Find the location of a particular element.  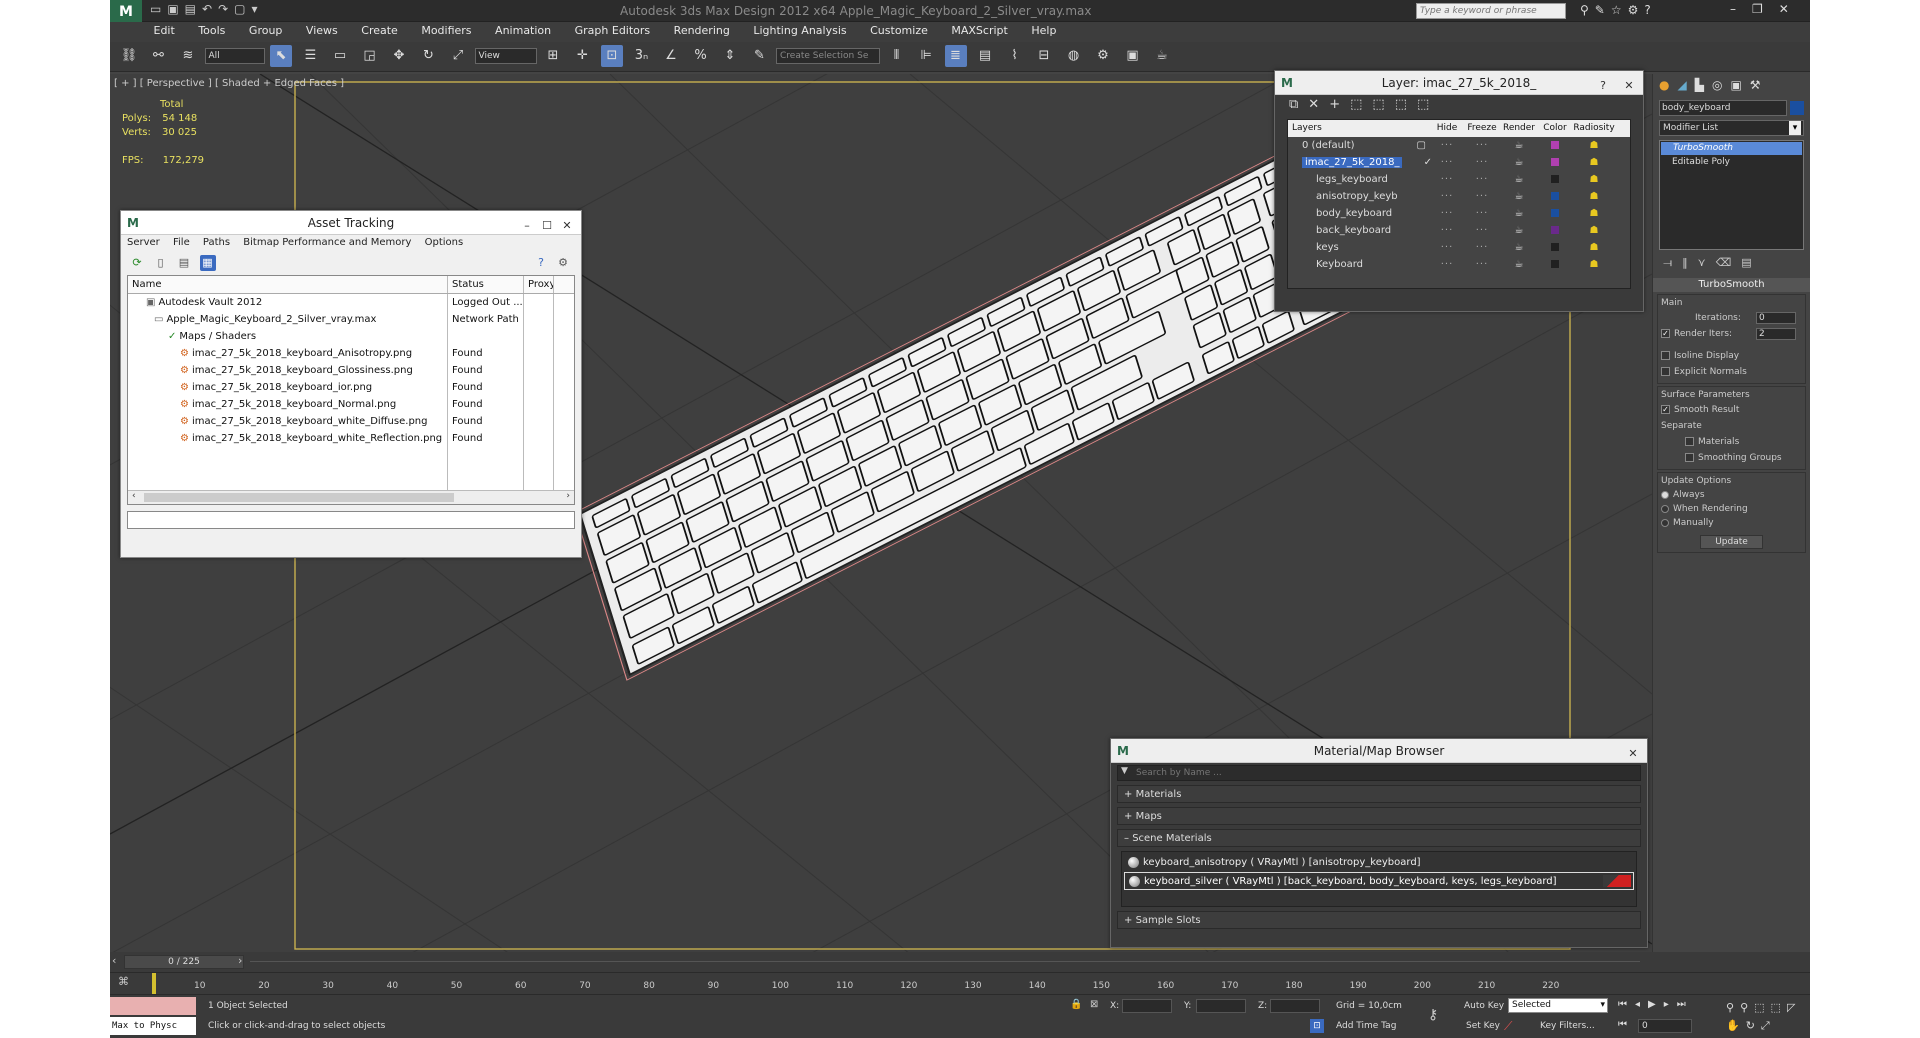

pivot-center-icon: ⊞ is located at coordinates (553, 56).